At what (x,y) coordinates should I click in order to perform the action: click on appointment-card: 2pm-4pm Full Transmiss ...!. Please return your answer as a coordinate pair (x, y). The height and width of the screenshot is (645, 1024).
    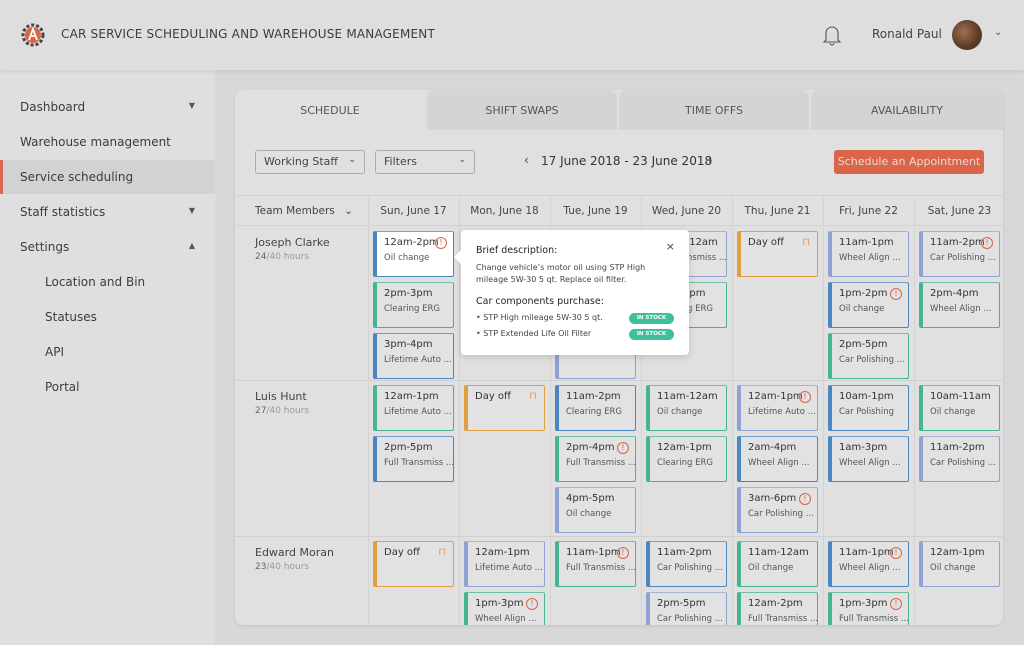
    Looking at the image, I should click on (595, 459).